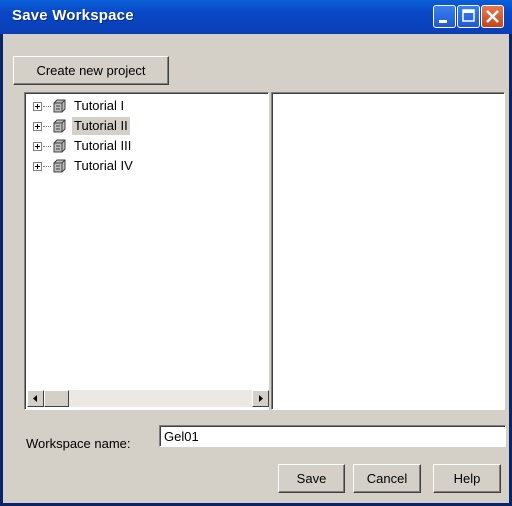 This screenshot has width=512, height=506. Describe the element at coordinates (311, 478) in the screenshot. I see `save-button: Save` at that location.